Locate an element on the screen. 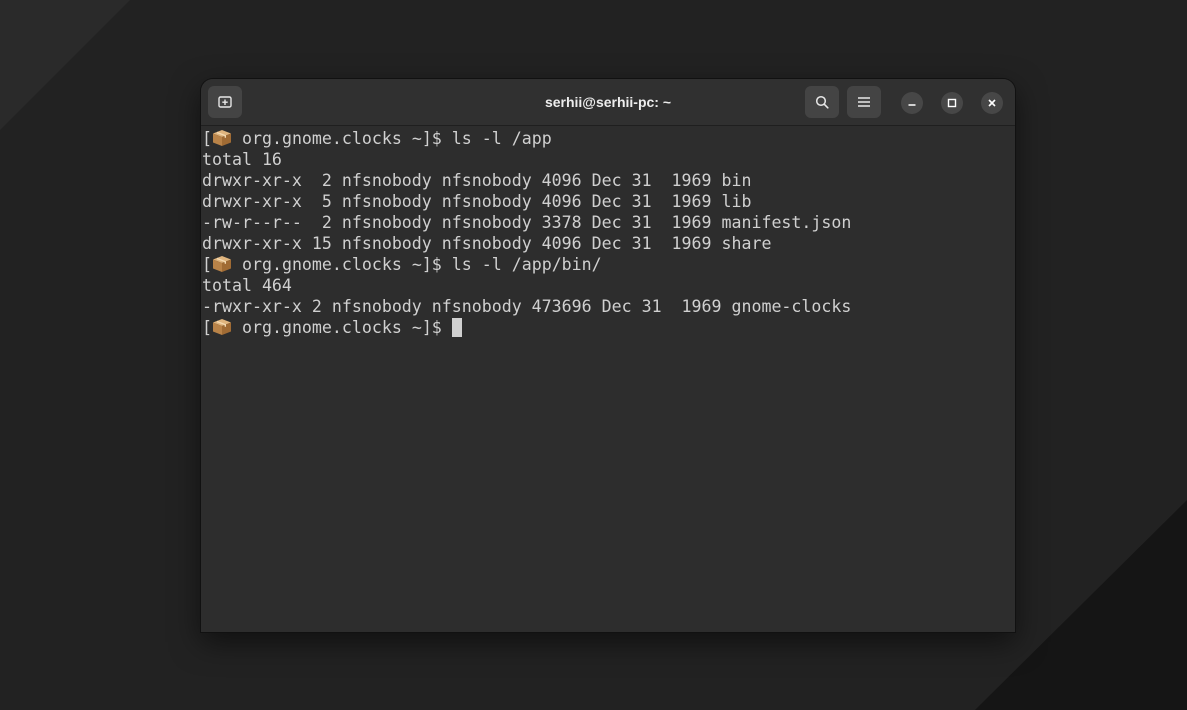 Image resolution: width=1187 pixels, height=710 pixels. new-tab-button is located at coordinates (225, 102).